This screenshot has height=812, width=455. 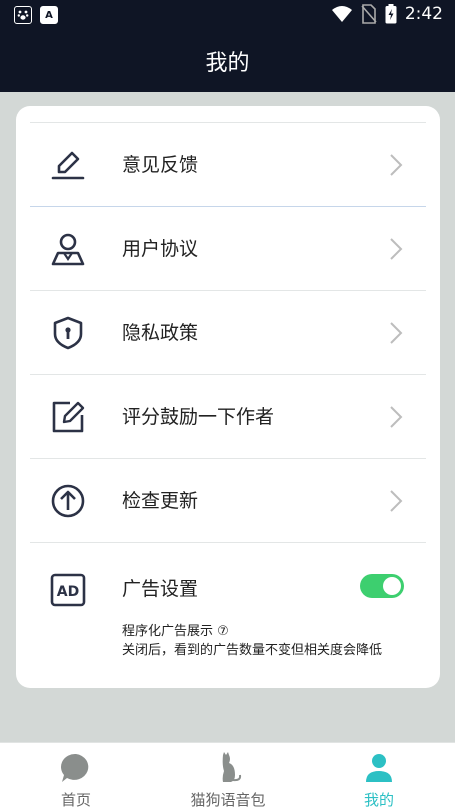 I want to click on ad-settings-title: 广告设置, so click(x=160, y=589).